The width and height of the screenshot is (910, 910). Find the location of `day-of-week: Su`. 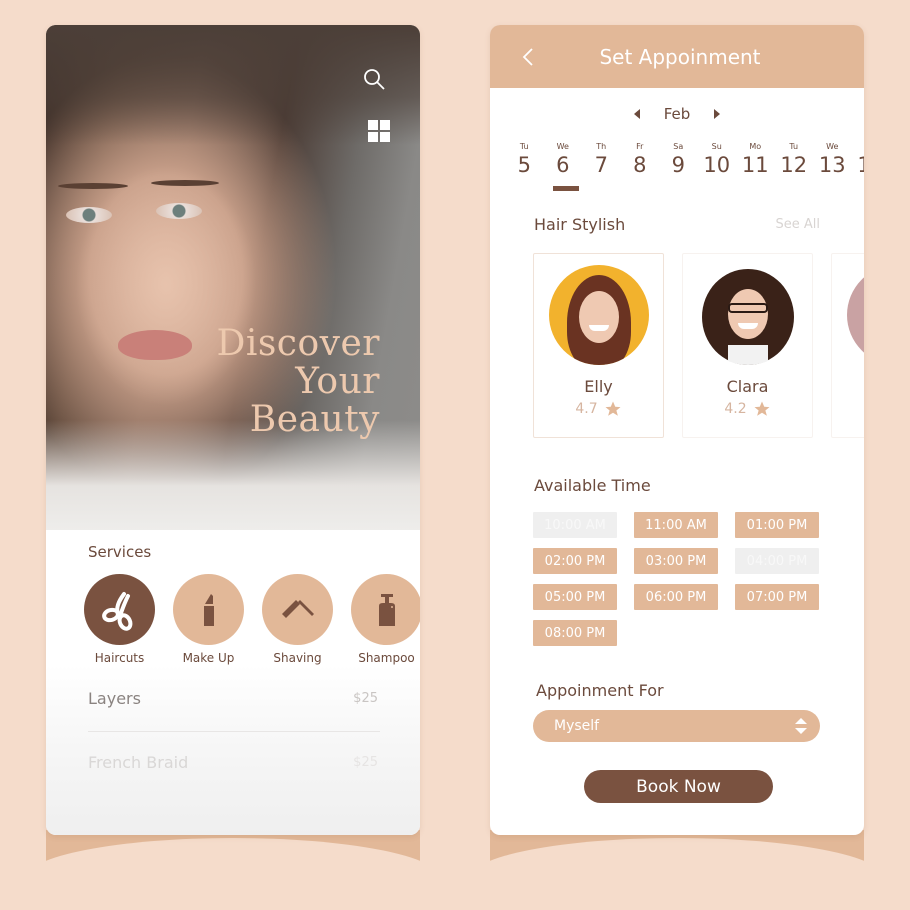

day-of-week: Su is located at coordinates (716, 146).